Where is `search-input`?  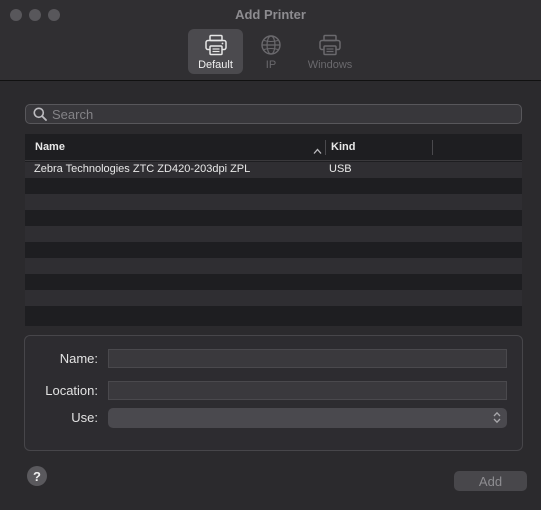 search-input is located at coordinates (282, 114).